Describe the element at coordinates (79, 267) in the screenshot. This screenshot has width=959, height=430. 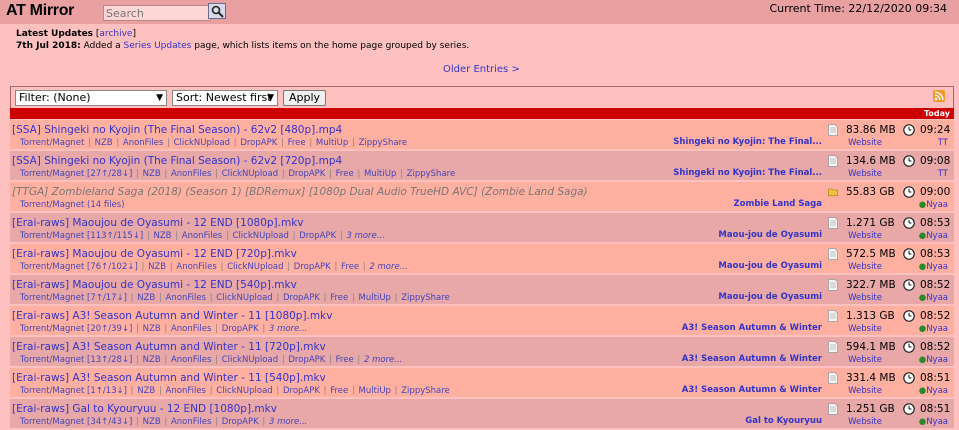
I see `download-link: Torrent/Magnet [76↑/102↓]` at that location.